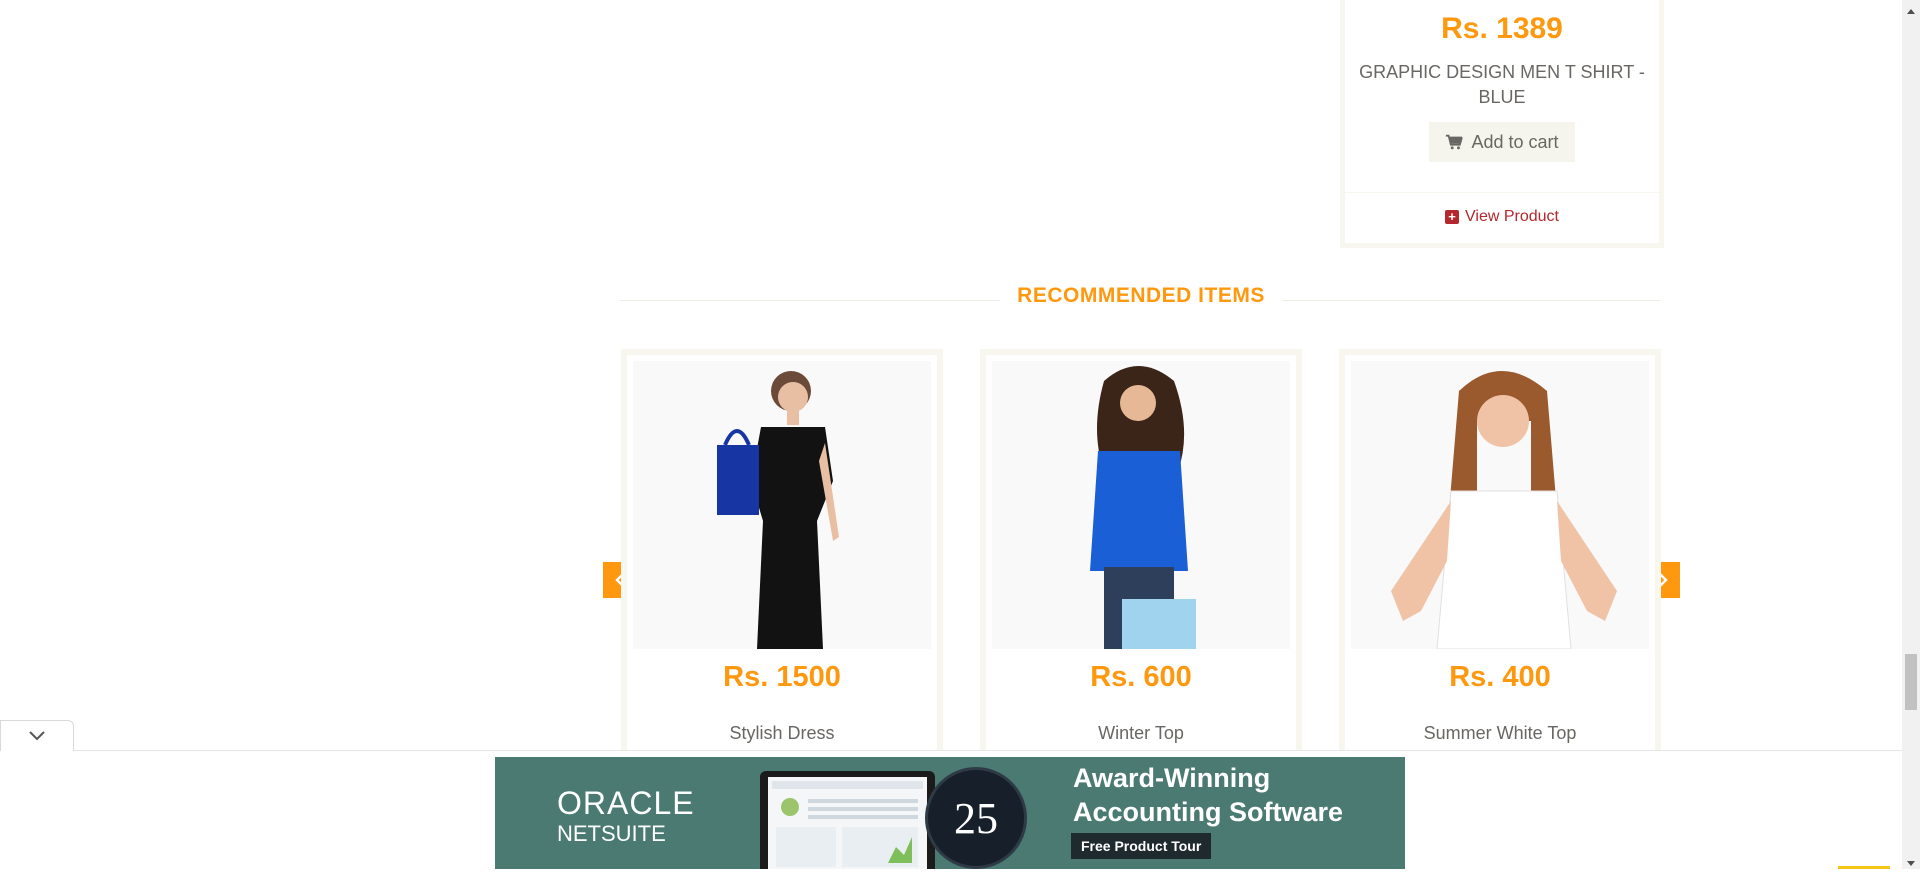 This screenshot has height=874, width=1920. Describe the element at coordinates (1515, 141) in the screenshot. I see `add-to-cart-label: Add to cart` at that location.